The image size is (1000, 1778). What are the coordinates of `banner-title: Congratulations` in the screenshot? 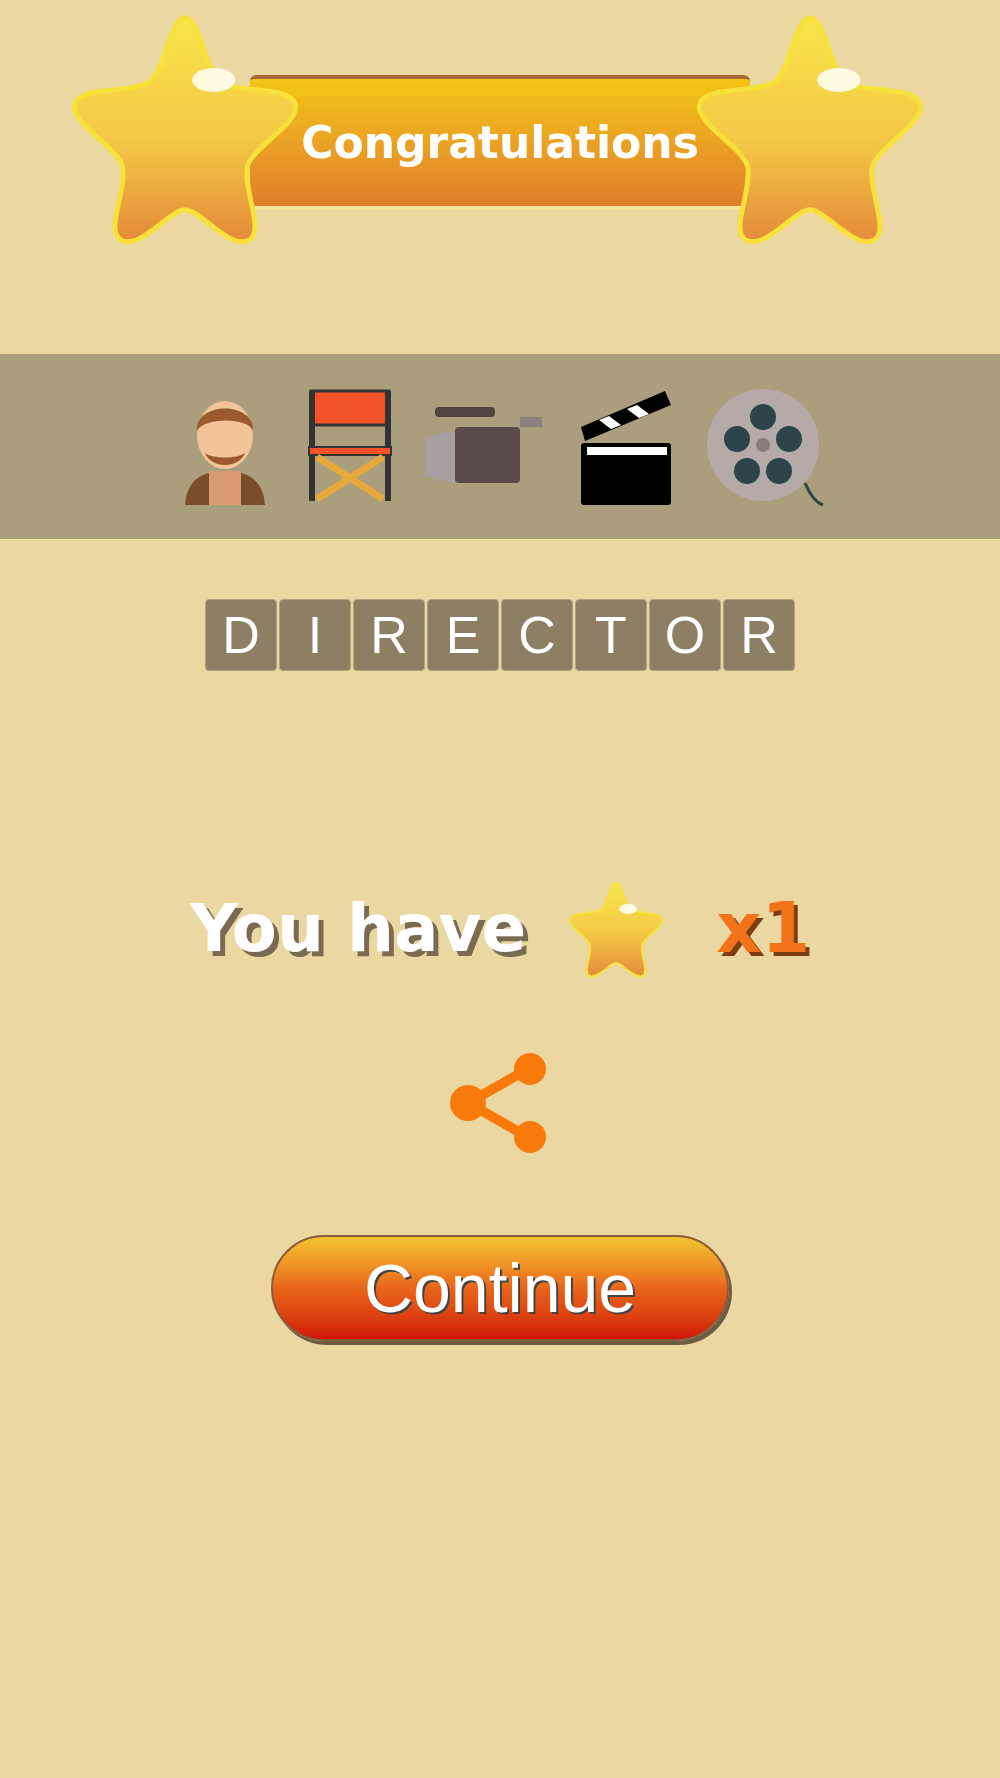 It's located at (500, 142).